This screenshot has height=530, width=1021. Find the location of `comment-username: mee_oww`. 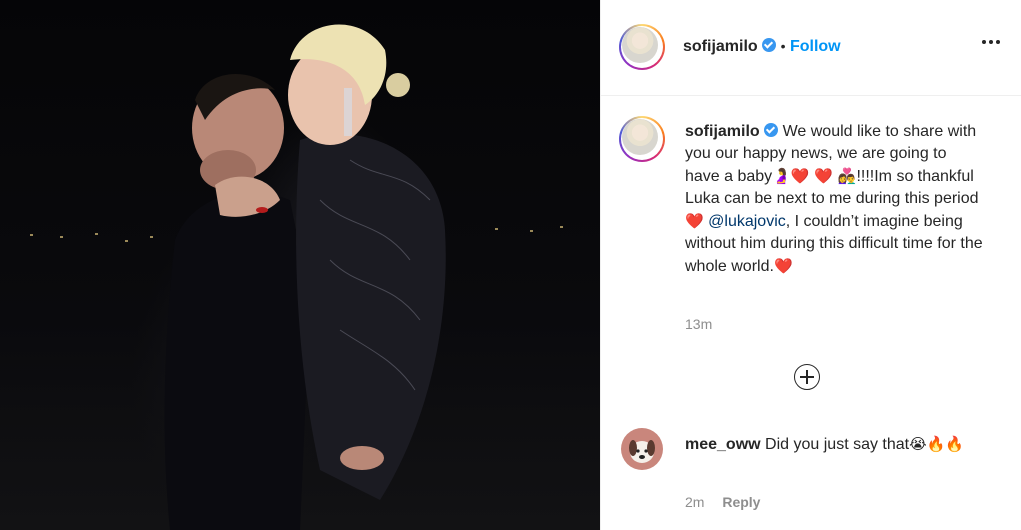

comment-username: mee_oww is located at coordinates (723, 444).